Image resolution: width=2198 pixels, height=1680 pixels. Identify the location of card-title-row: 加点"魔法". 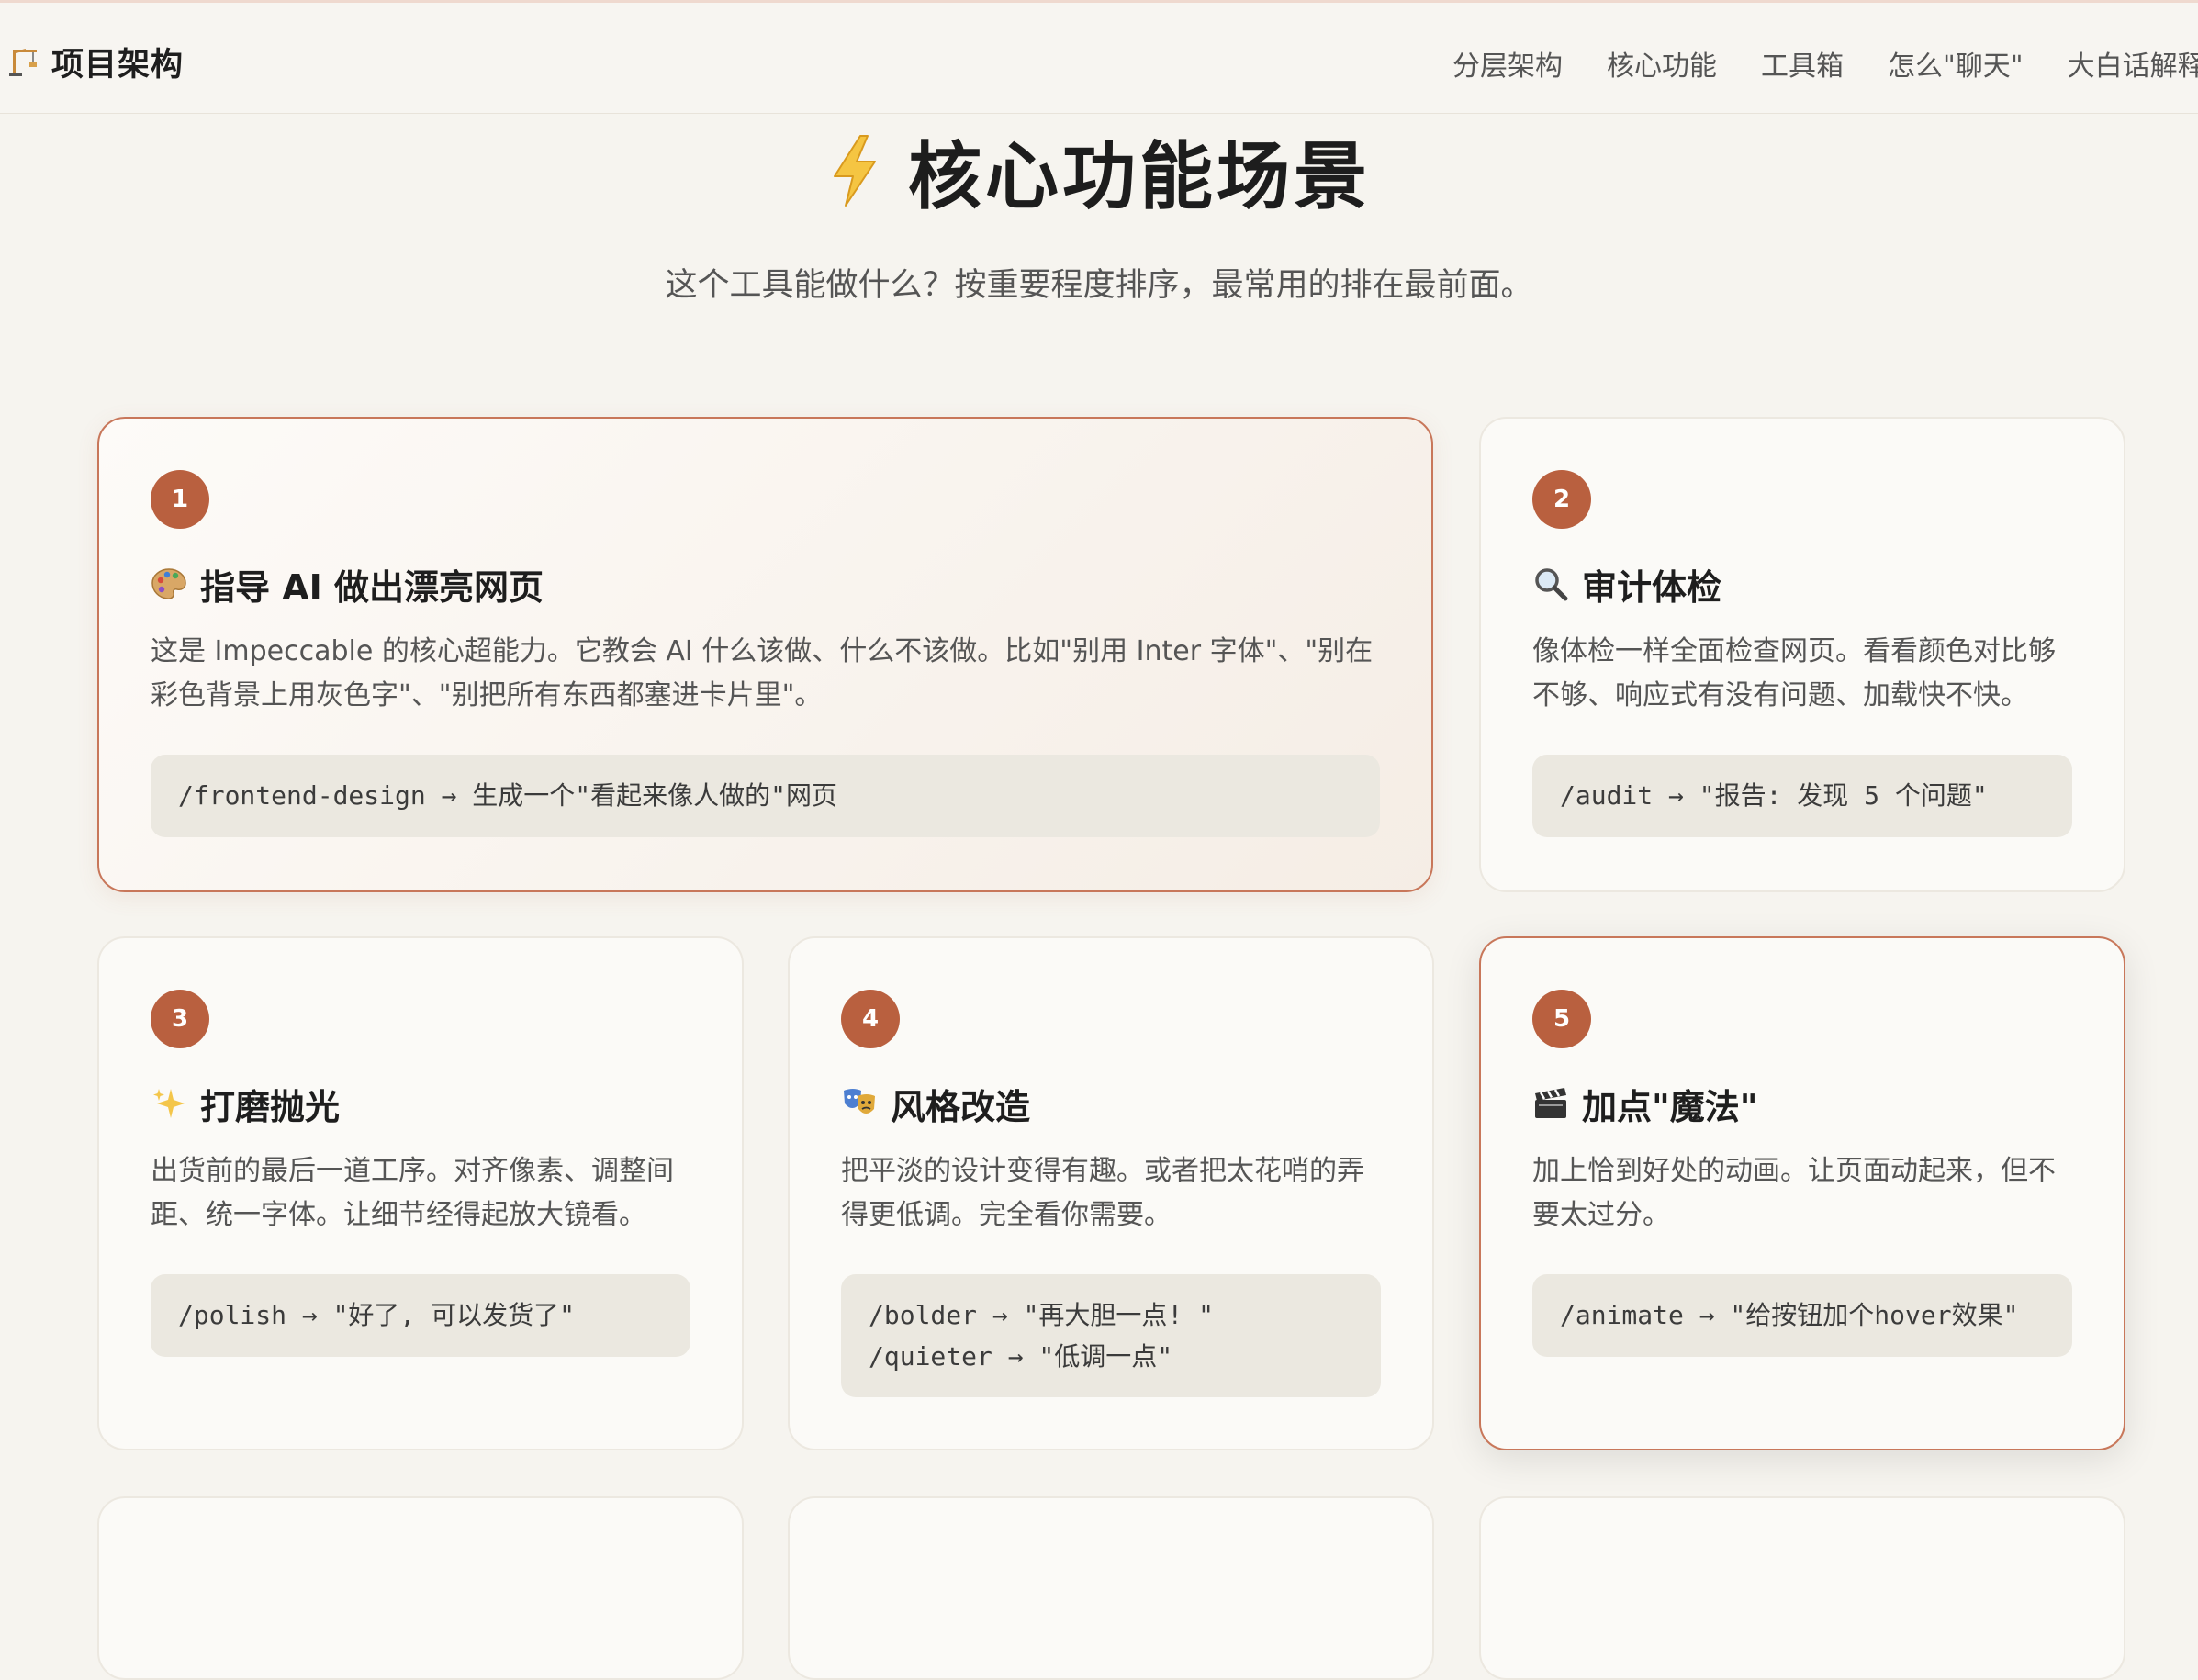
(1645, 1103).